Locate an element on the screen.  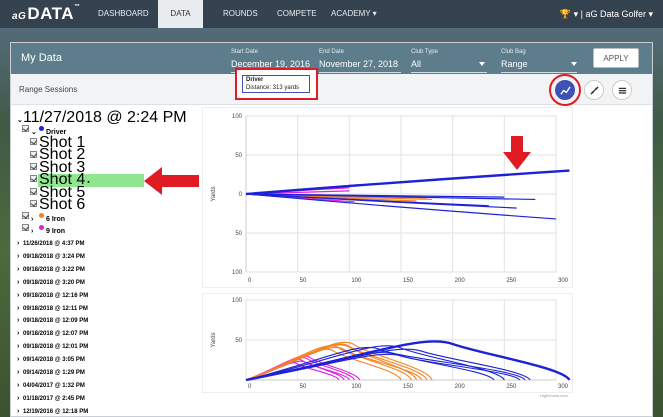
session-row: › 09/18/2018 @ 3:24 PM is located at coordinates (51, 254).